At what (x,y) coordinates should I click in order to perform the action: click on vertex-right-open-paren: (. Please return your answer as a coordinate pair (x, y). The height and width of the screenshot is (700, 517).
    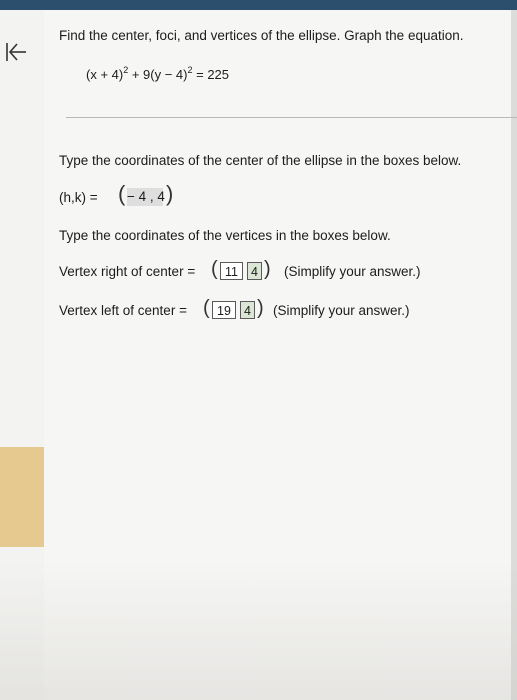
    Looking at the image, I should click on (214, 269).